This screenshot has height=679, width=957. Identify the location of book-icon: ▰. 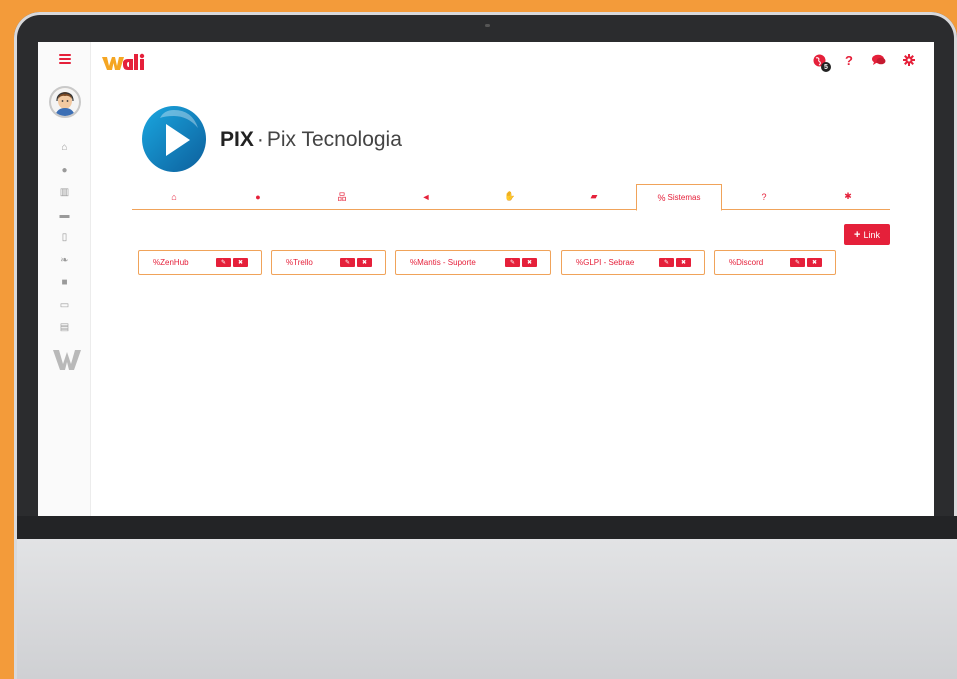
(594, 196).